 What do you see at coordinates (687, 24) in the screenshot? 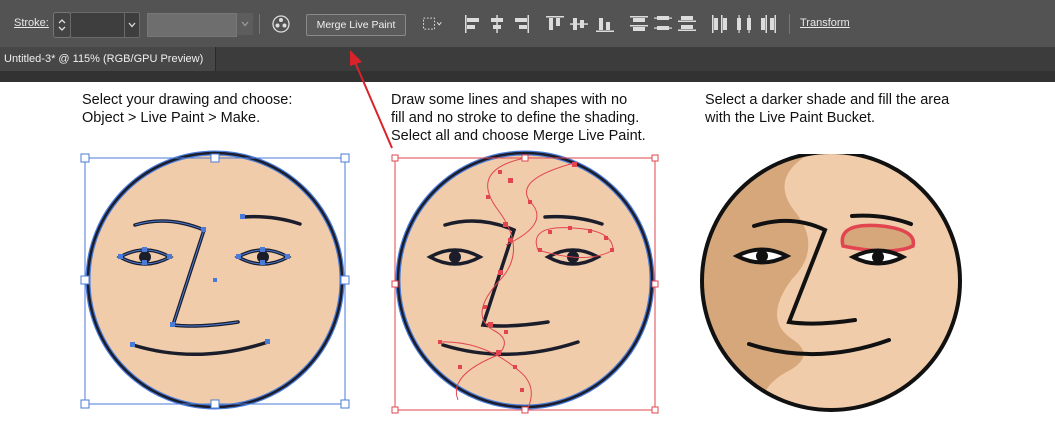
I see `distribute-bottom-icon` at bounding box center [687, 24].